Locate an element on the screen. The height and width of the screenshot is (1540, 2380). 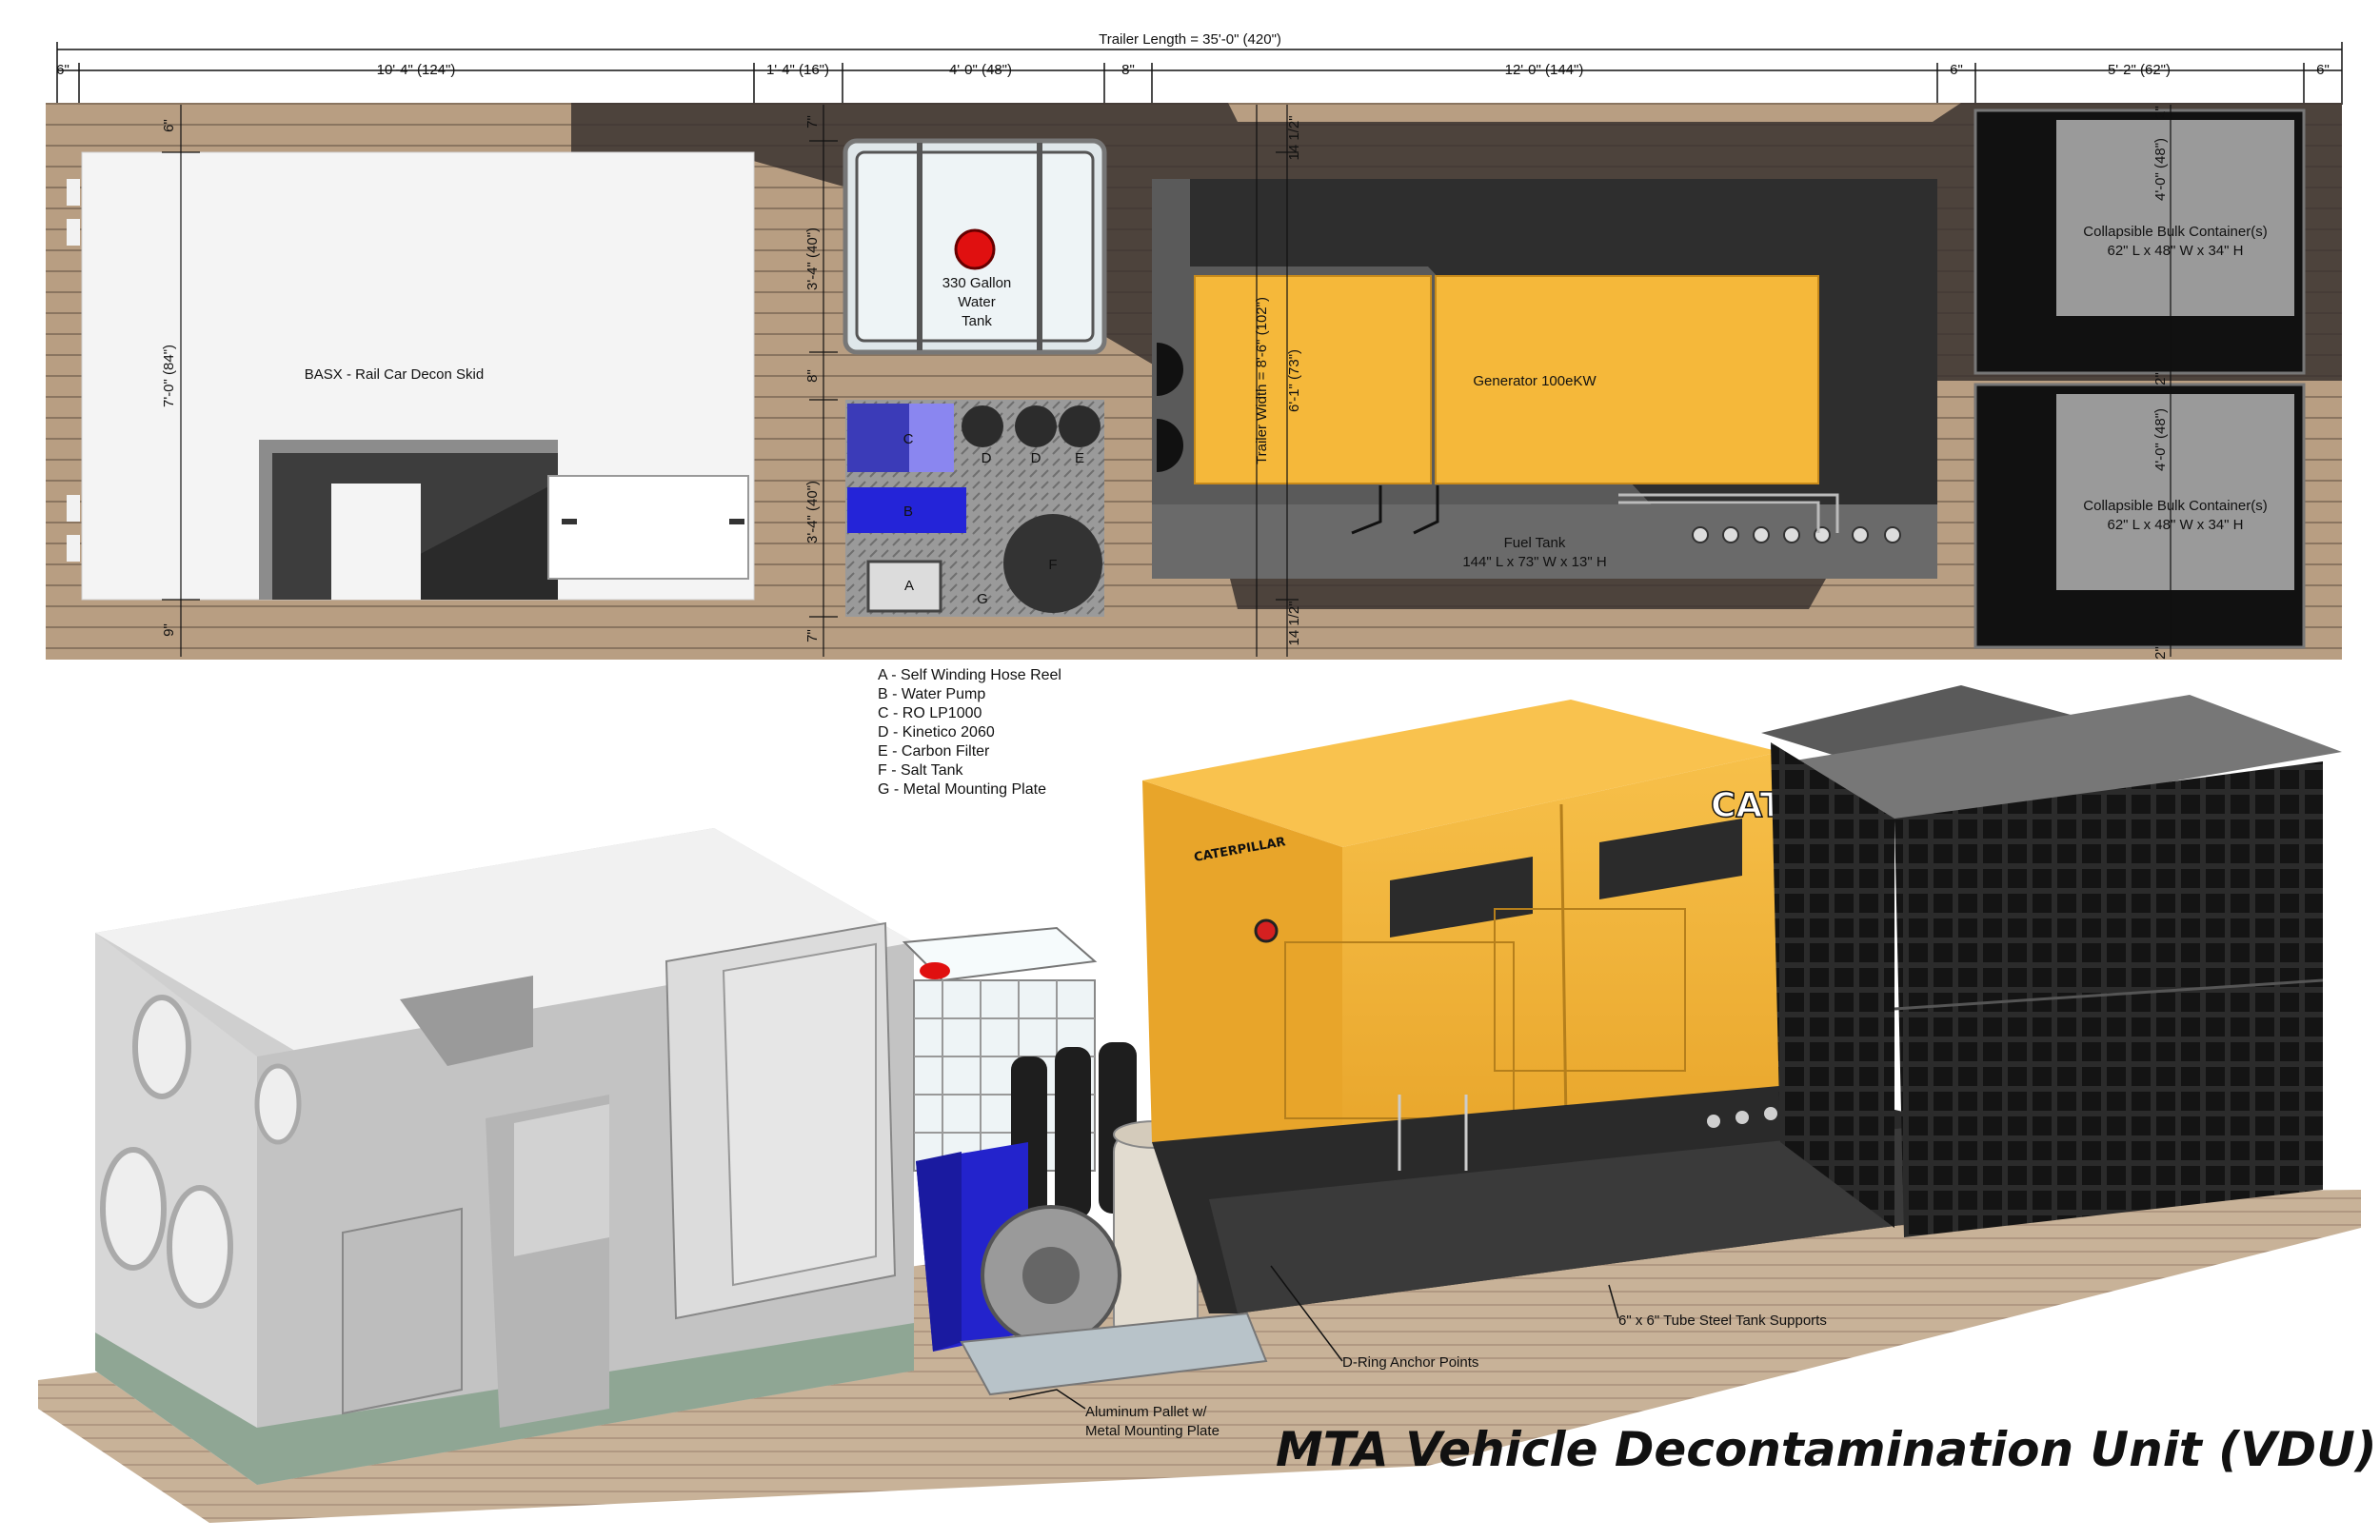
skid-label: BASX - Rail Car Decon Skid is located at coordinates (394, 374).